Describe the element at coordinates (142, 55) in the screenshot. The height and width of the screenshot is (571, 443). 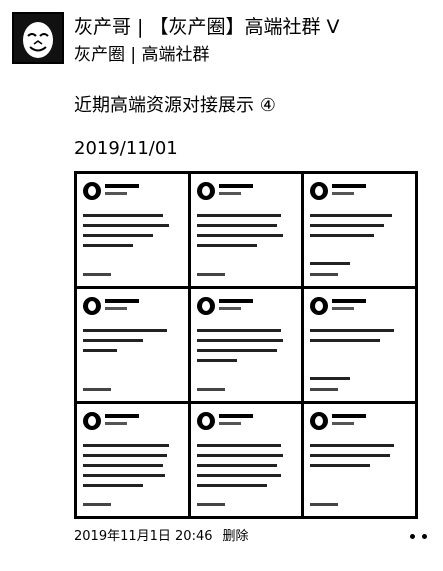
I see `author-subtitle: 灰产圈 | 高端社群` at that location.